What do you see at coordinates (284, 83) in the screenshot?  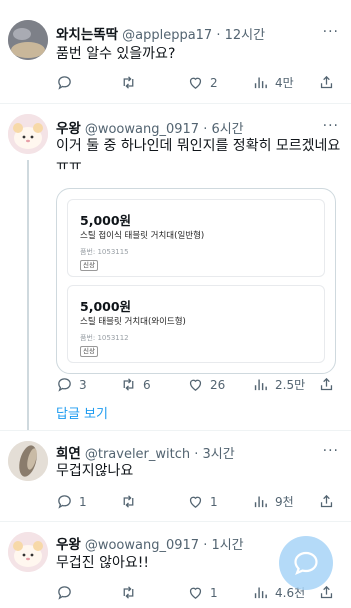 I see `view-count: 4만` at bounding box center [284, 83].